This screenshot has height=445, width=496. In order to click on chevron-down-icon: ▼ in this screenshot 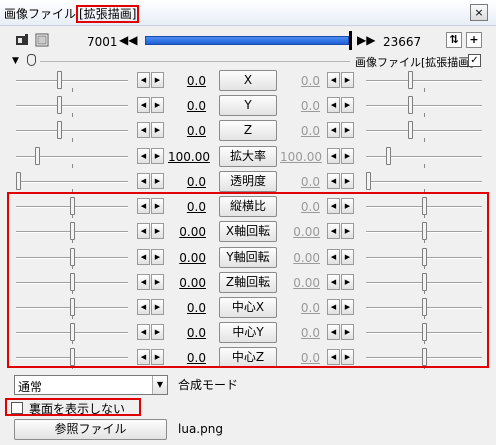, I will do `click(159, 385)`.